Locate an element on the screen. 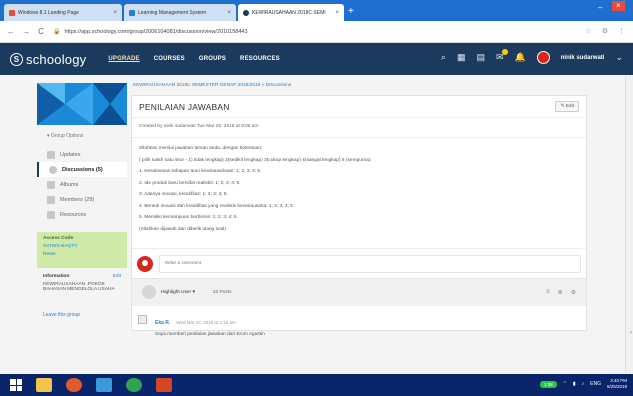  logo-icon: S is located at coordinates (16, 59).